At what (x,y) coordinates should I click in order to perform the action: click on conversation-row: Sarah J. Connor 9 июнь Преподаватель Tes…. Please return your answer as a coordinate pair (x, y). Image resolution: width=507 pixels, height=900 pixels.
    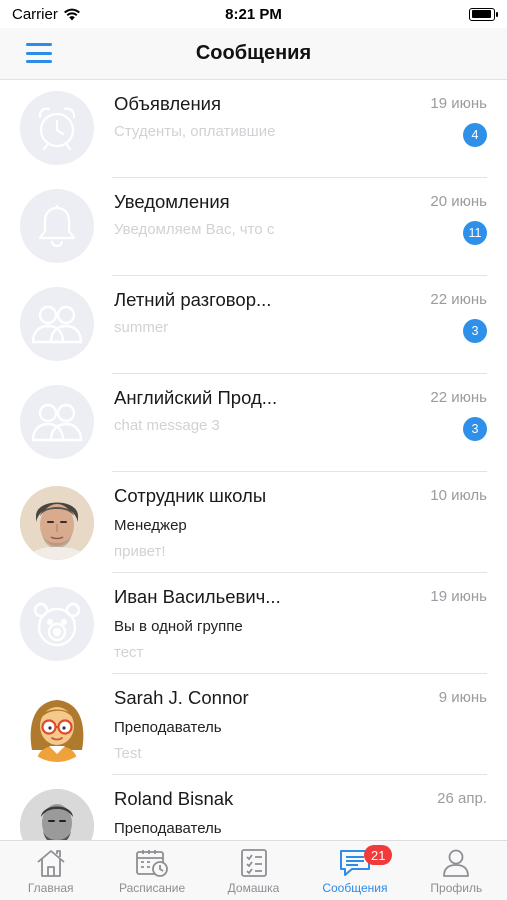
    Looking at the image, I should click on (253, 724).